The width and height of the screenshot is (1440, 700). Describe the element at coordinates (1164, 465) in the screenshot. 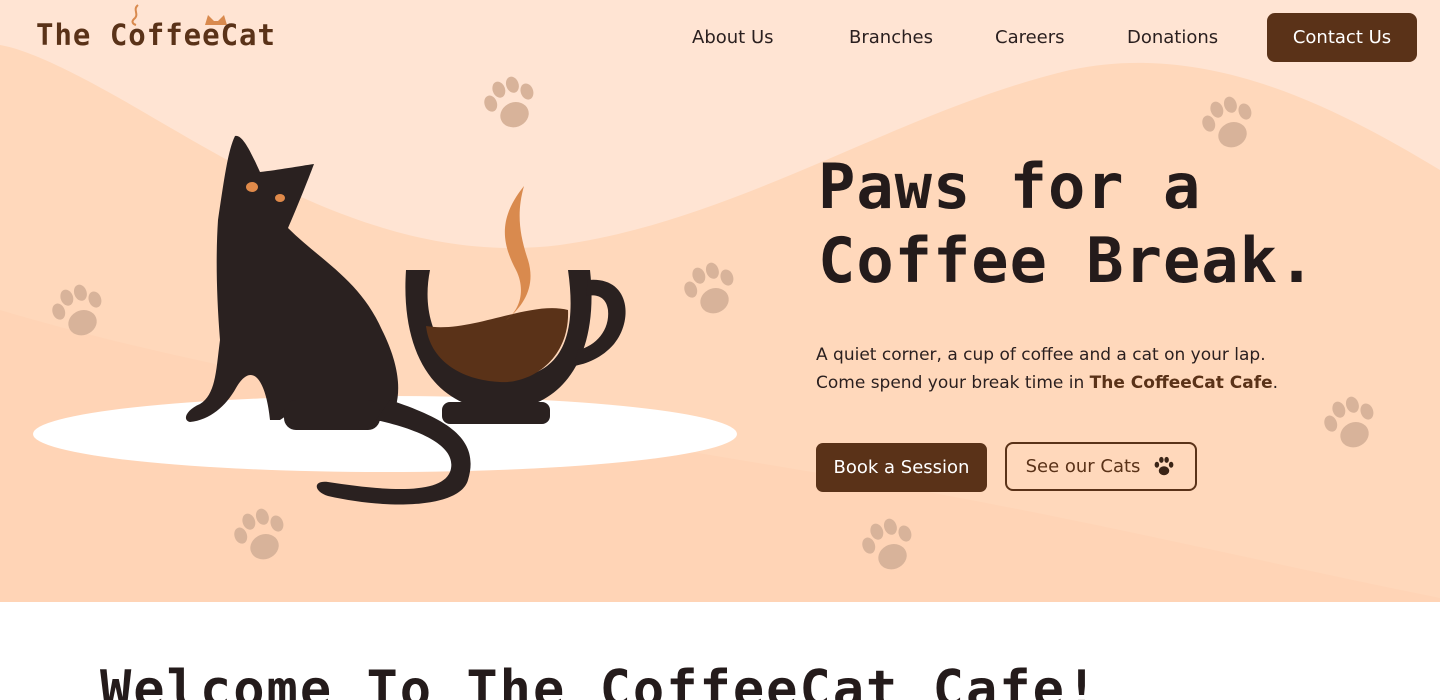

I see `paw-icon` at that location.